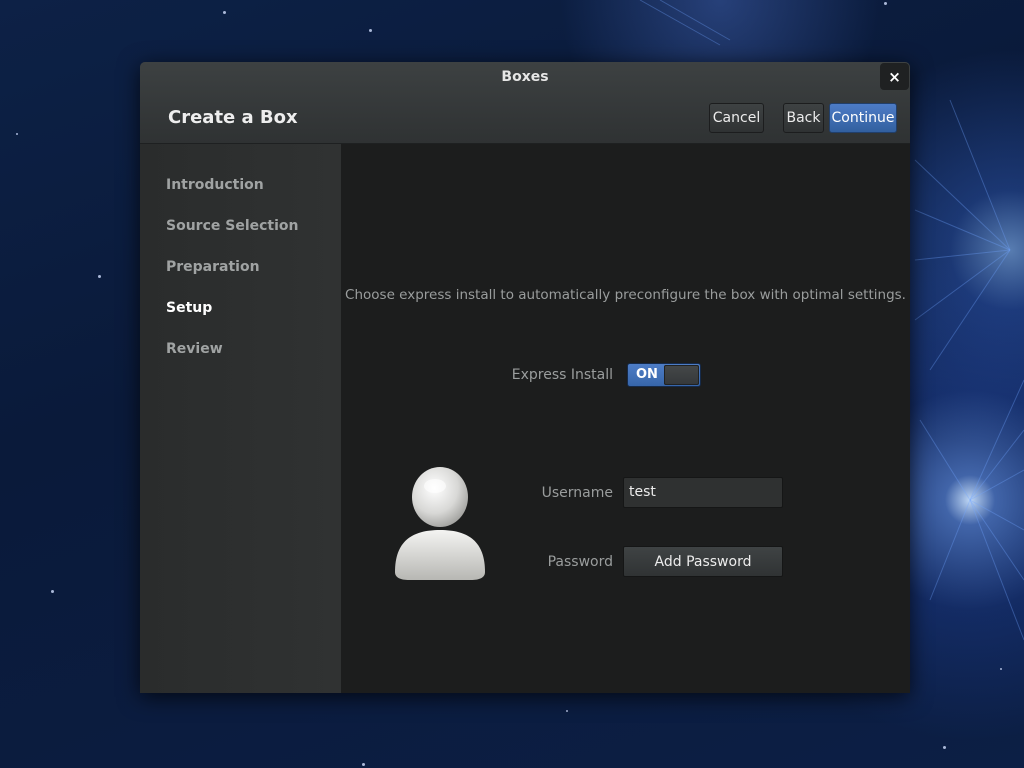 Image resolution: width=1024 pixels, height=768 pixels. Describe the element at coordinates (562, 375) in the screenshot. I see `express-install-label: Express Install` at that location.